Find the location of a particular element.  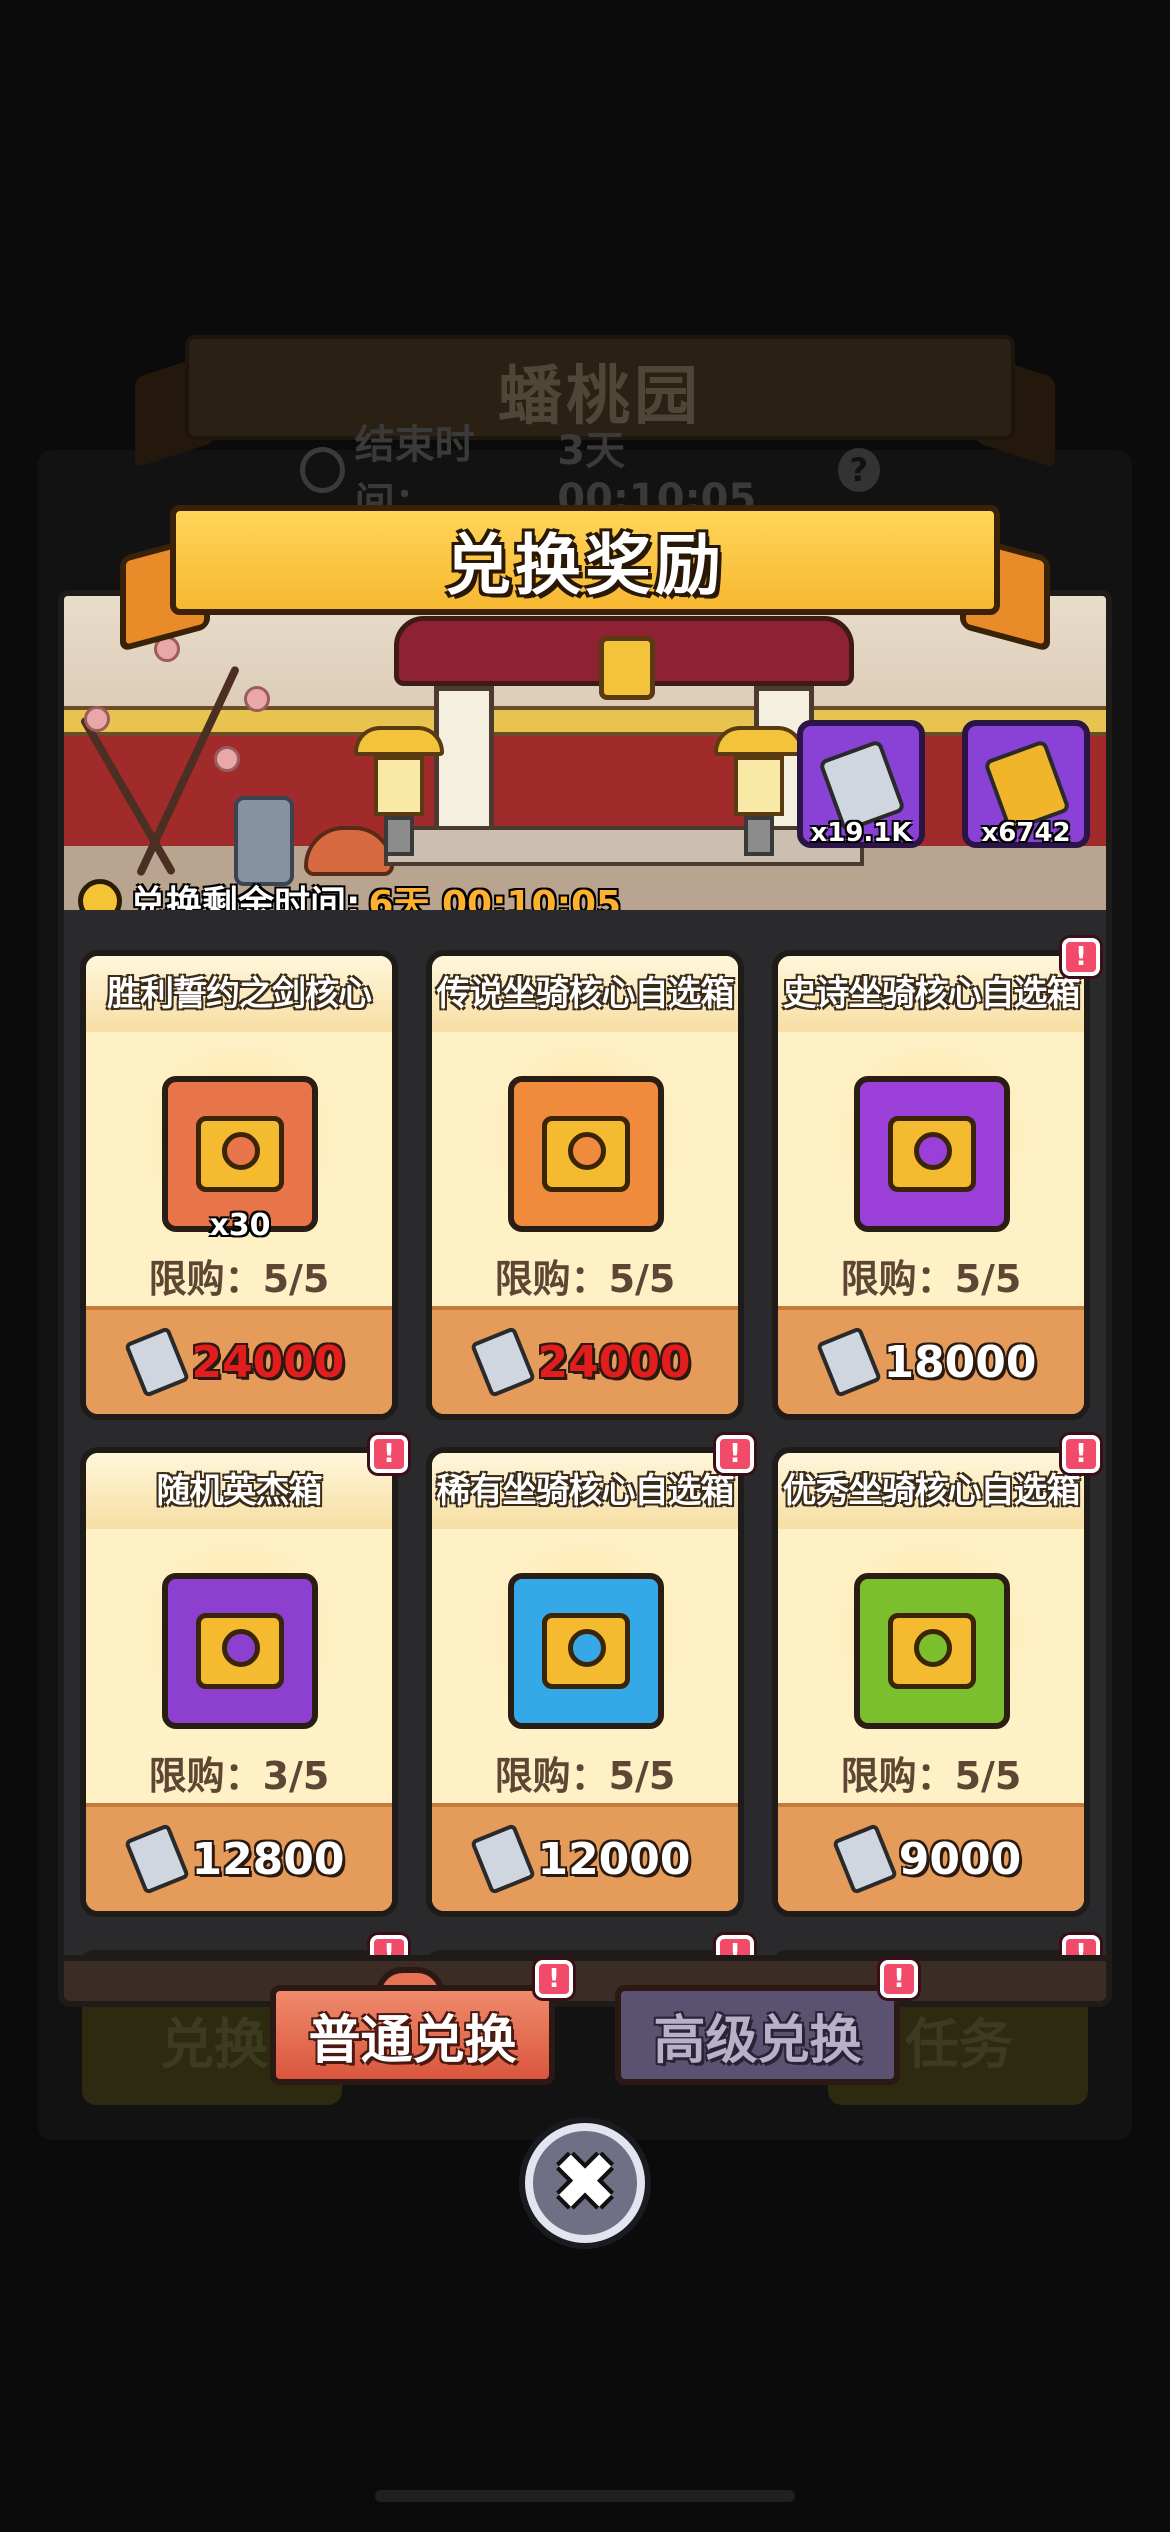

close-button: ✖ is located at coordinates (585, 2183).